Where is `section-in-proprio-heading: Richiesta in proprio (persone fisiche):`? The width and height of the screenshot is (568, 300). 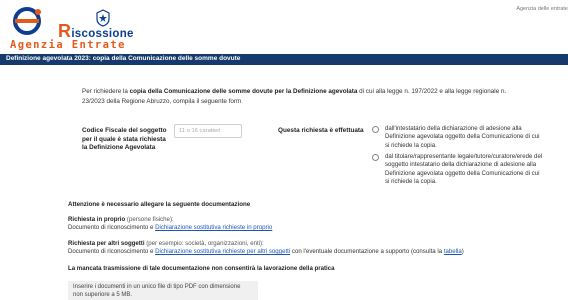
section-in-proprio-heading: Richiesta in proprio (persone fisiche): is located at coordinates (121, 219).